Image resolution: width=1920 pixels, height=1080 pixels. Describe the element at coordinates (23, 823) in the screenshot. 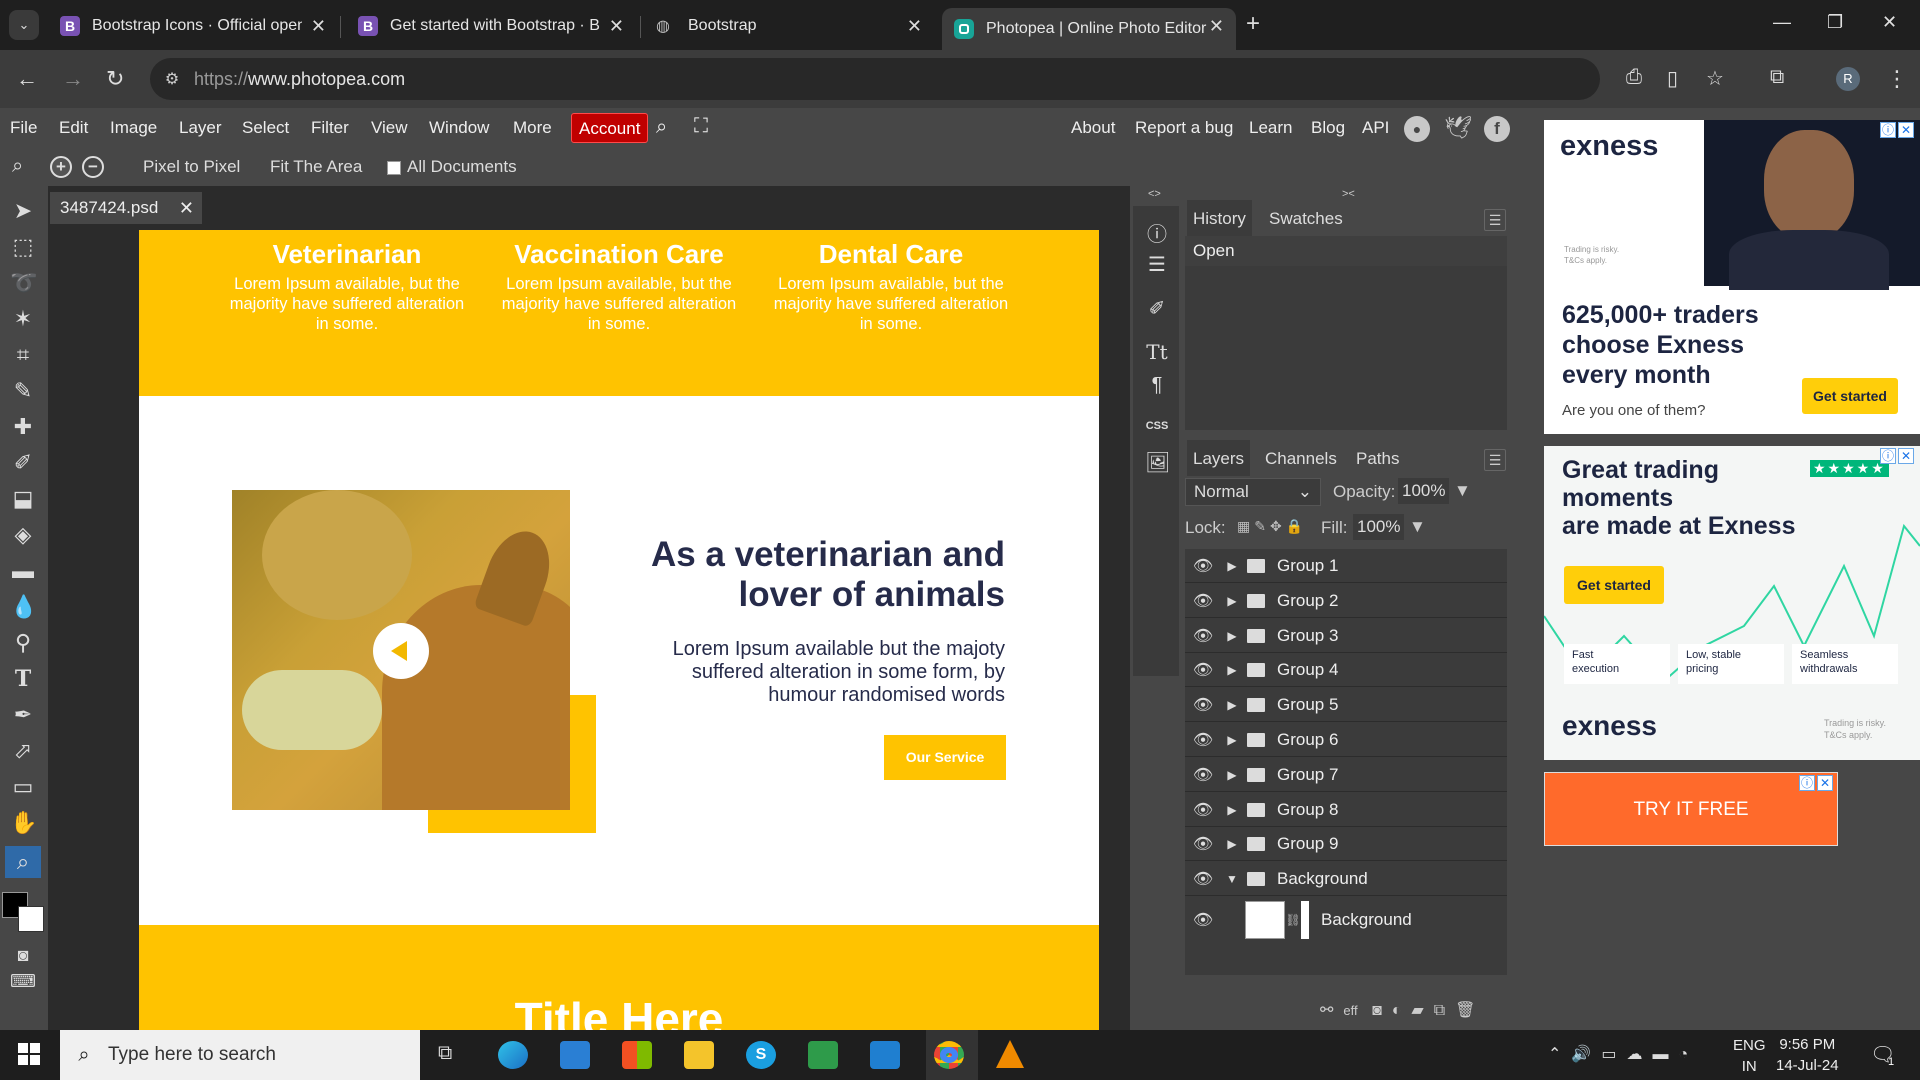

I see `hand-tool-icon: ✋` at that location.